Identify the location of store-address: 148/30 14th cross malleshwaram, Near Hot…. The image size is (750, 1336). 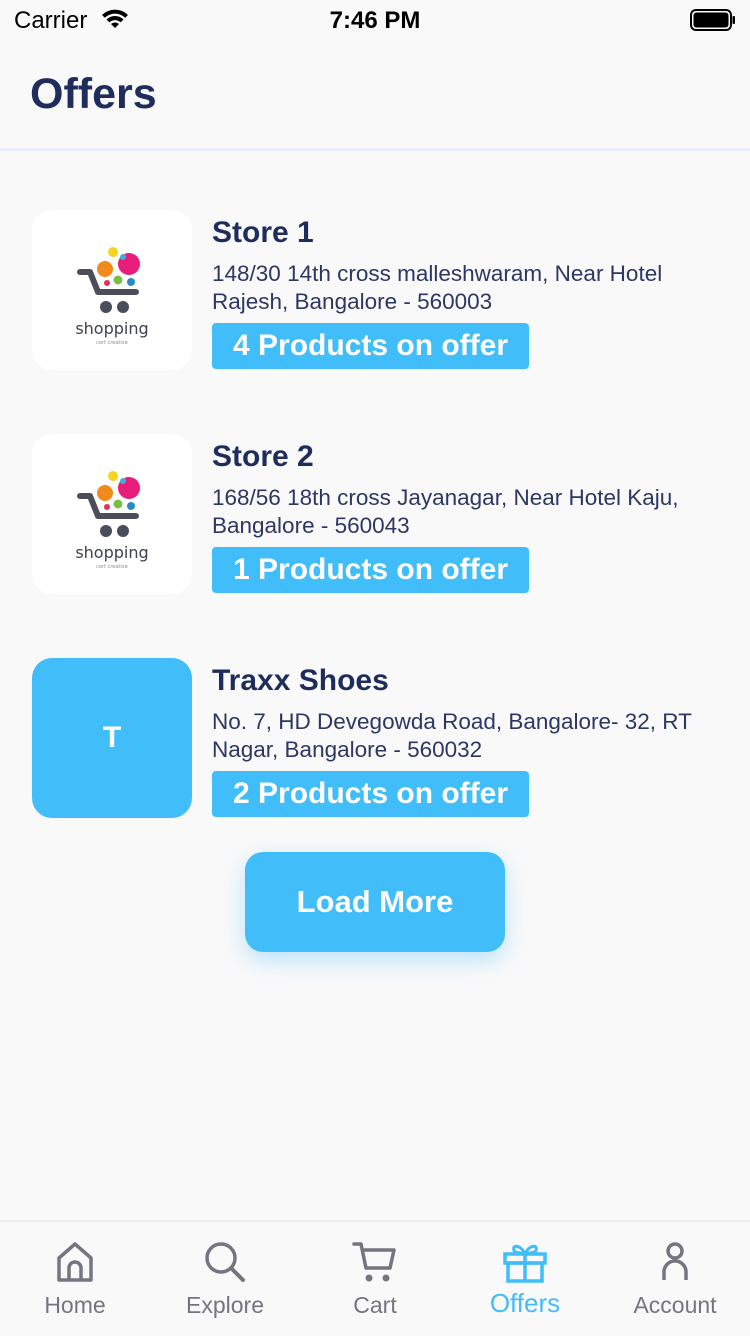
(437, 287).